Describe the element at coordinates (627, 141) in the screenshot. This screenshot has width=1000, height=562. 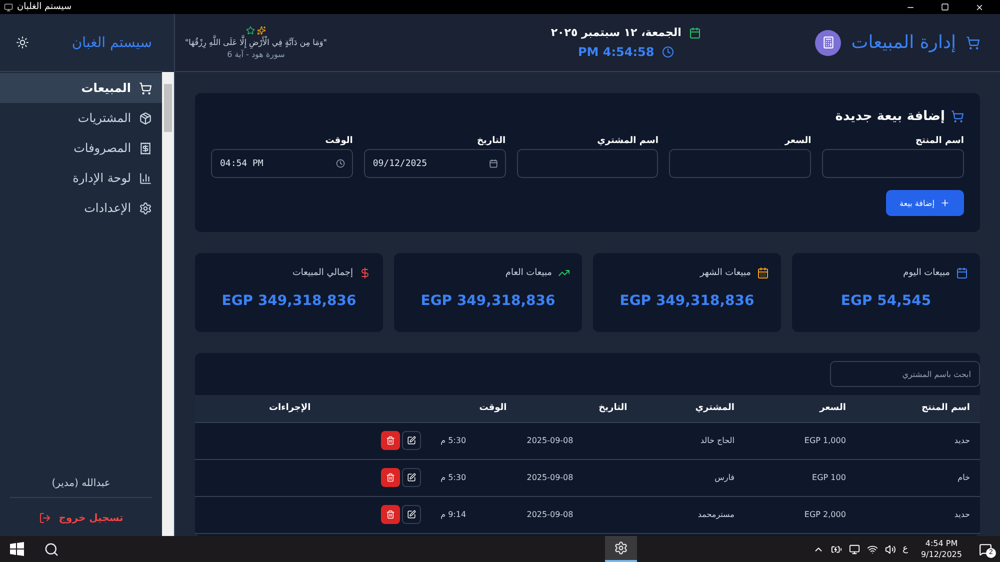
I see `field-label: اسم المشتري` at that location.